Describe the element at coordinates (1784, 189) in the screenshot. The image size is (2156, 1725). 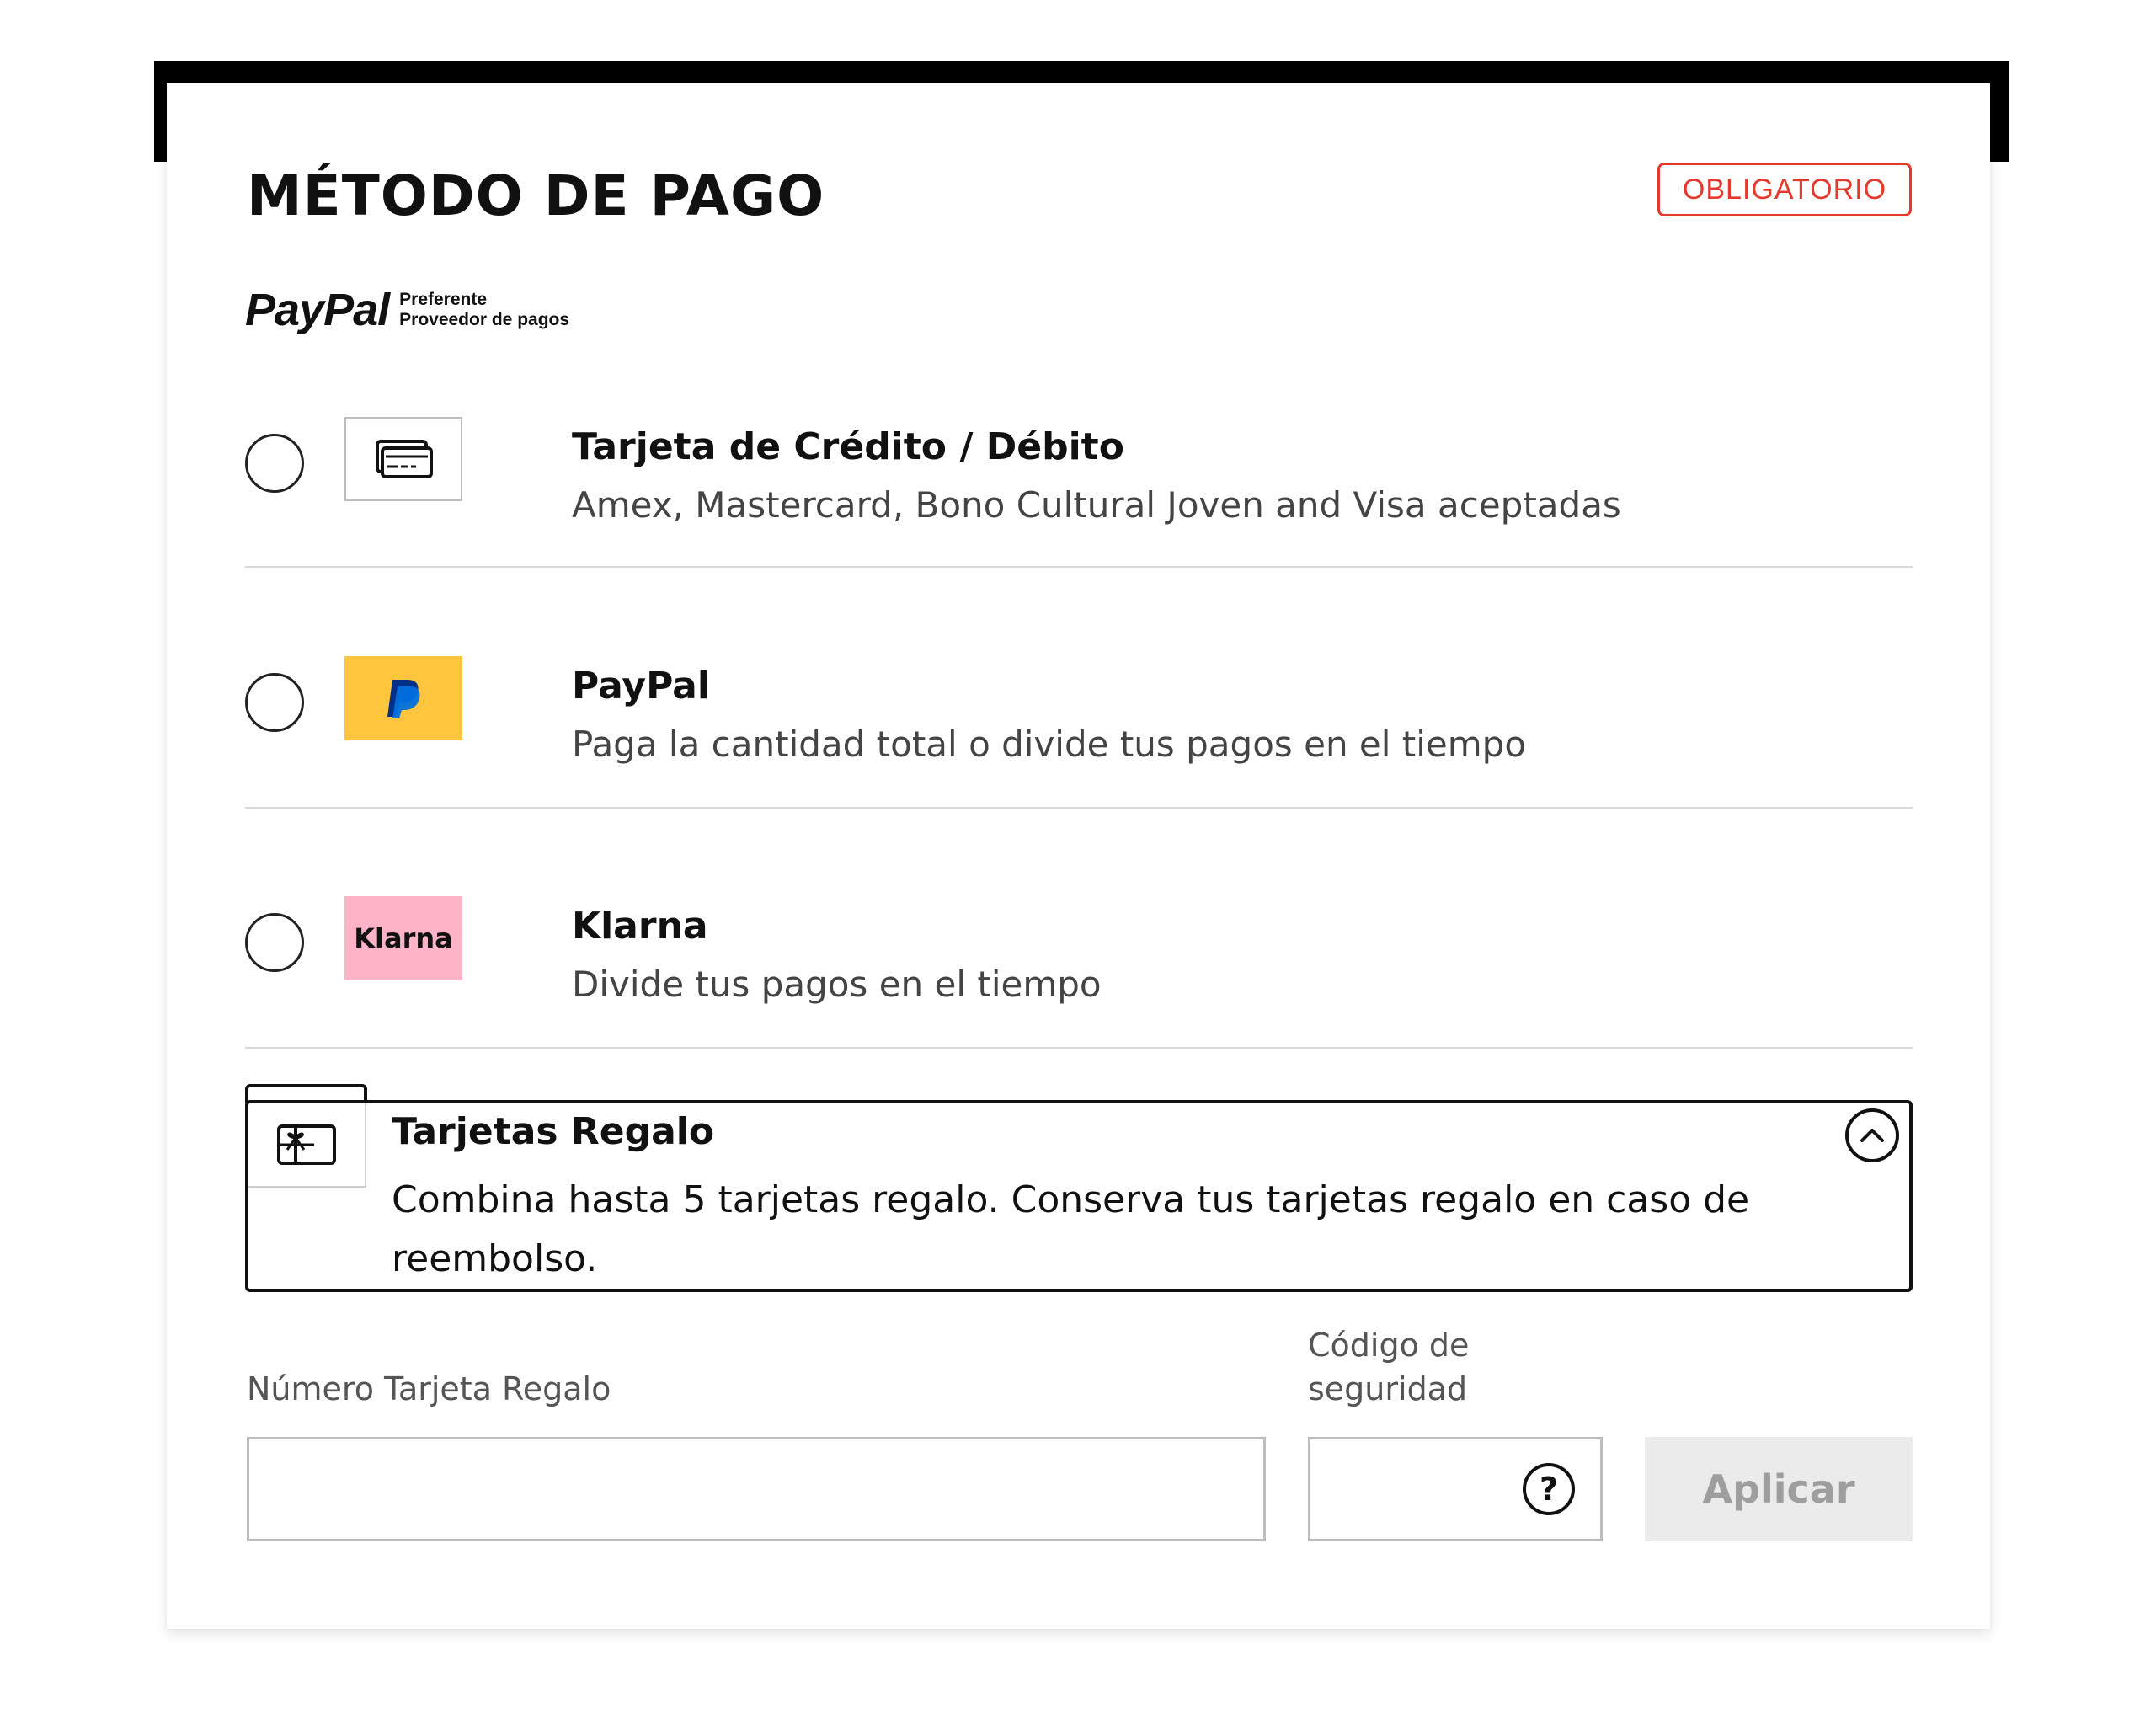
I see `required-badge: OBLIGATORIO` at that location.